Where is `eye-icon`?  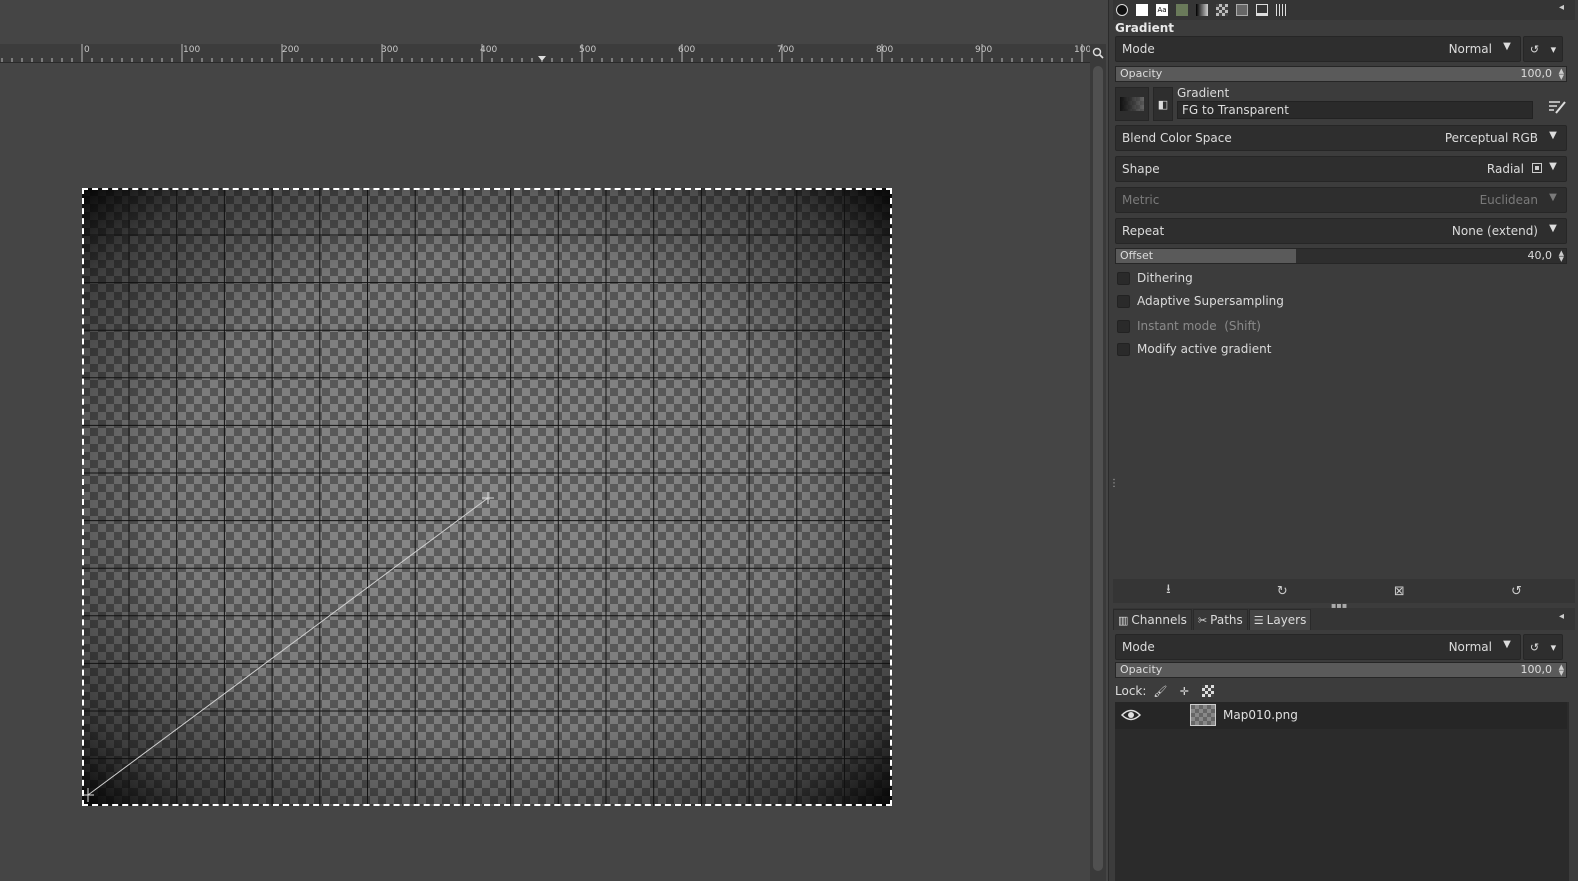 eye-icon is located at coordinates (1131, 715).